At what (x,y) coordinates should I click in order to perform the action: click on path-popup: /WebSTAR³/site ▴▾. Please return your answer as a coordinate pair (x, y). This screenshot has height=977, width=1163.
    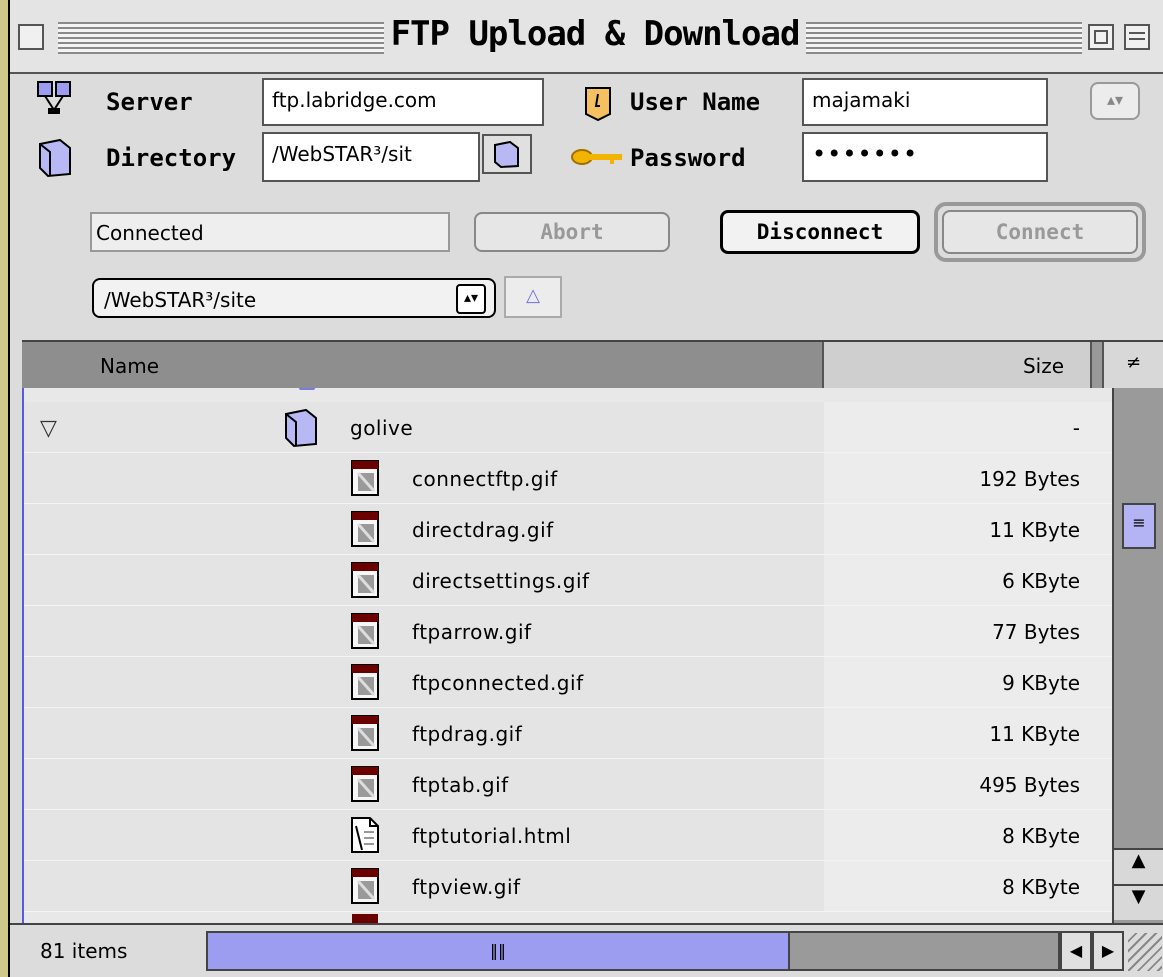
    Looking at the image, I should click on (294, 298).